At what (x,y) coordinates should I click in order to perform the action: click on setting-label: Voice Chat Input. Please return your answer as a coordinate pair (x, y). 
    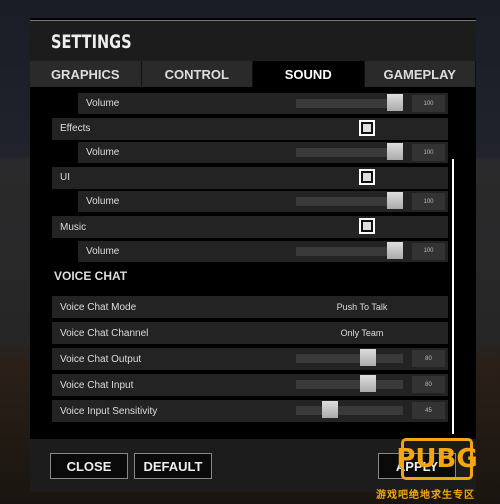
    Looking at the image, I should click on (97, 385).